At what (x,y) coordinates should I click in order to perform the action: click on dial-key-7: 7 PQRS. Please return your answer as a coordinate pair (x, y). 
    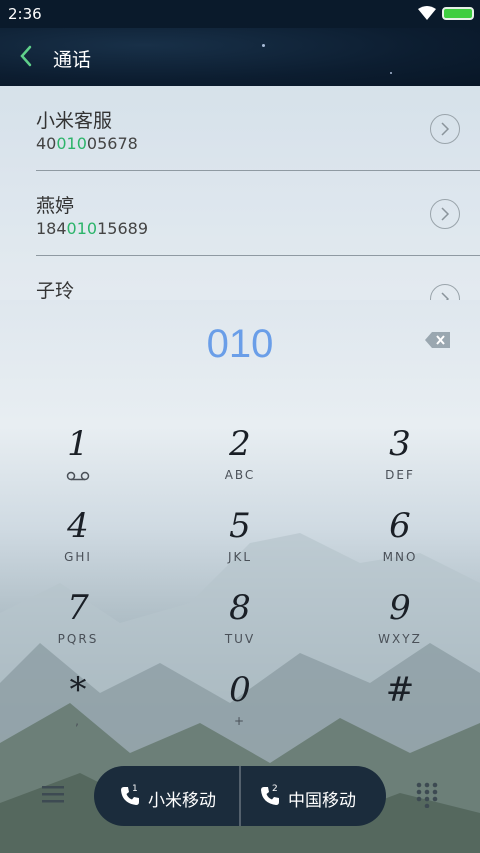
    Looking at the image, I should click on (78, 625).